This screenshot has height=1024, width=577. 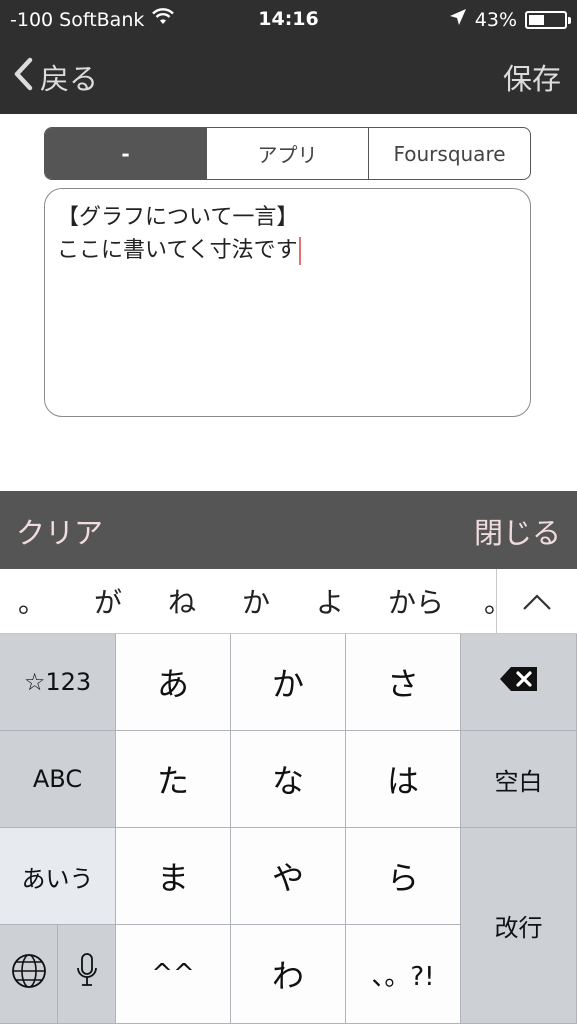 What do you see at coordinates (458, 19) in the screenshot?
I see `location-arrow-icon` at bounding box center [458, 19].